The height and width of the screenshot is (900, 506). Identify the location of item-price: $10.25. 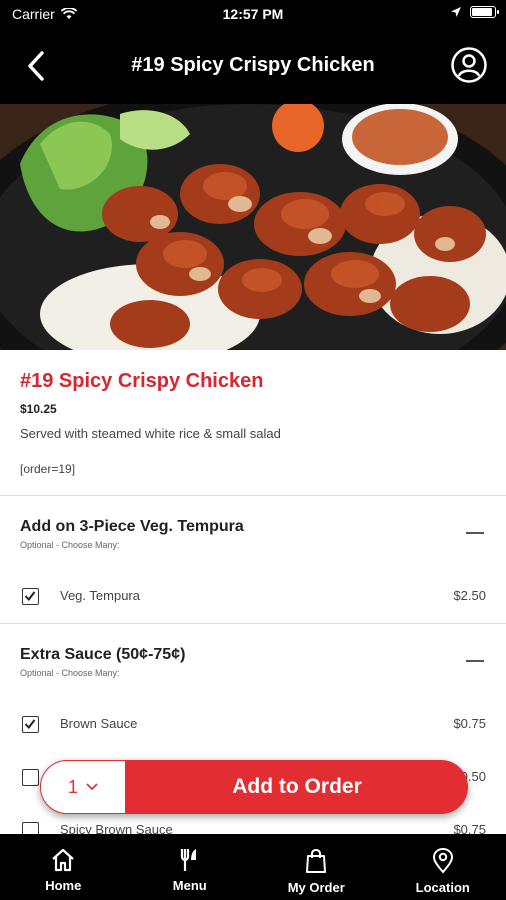
(38, 409).